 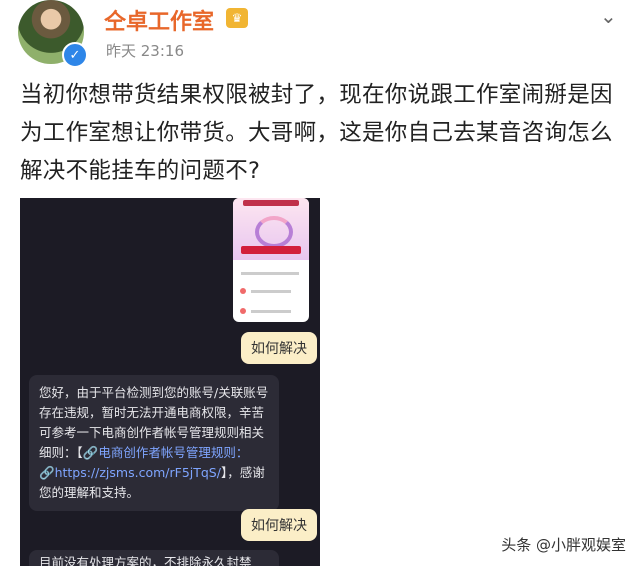 What do you see at coordinates (154, 558) in the screenshot?
I see `system-reply-2: 目前没有处理方案的，不排除永久封禁` at bounding box center [154, 558].